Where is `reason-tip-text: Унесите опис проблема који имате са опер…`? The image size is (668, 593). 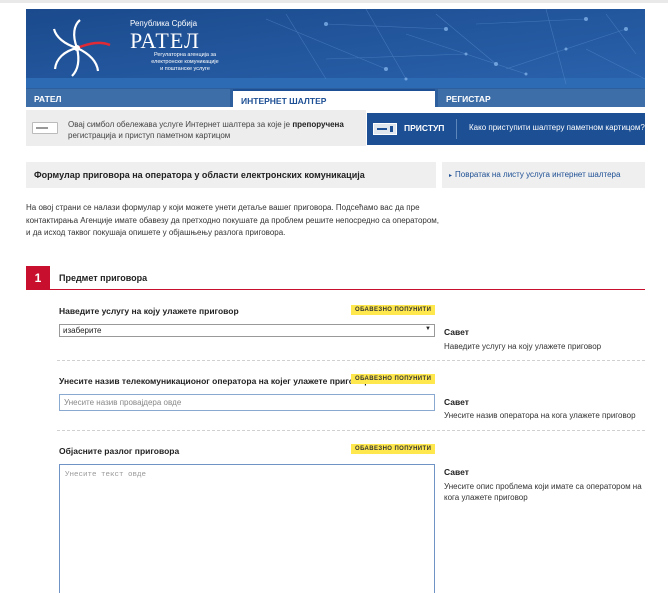 reason-tip-text: Унесите опис проблема који имате са опер… is located at coordinates (543, 492).